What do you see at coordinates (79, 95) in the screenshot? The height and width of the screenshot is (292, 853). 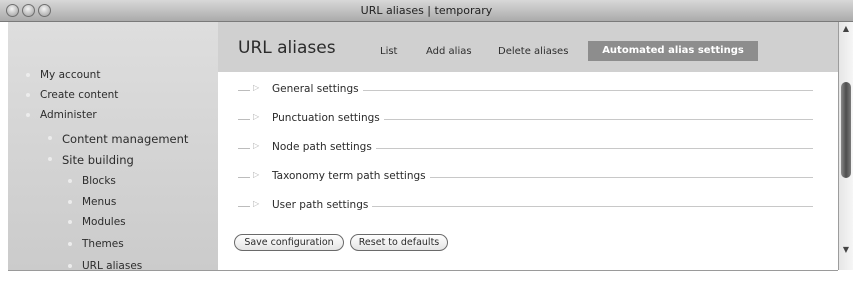 I see `sidebar-item-label: Create content` at bounding box center [79, 95].